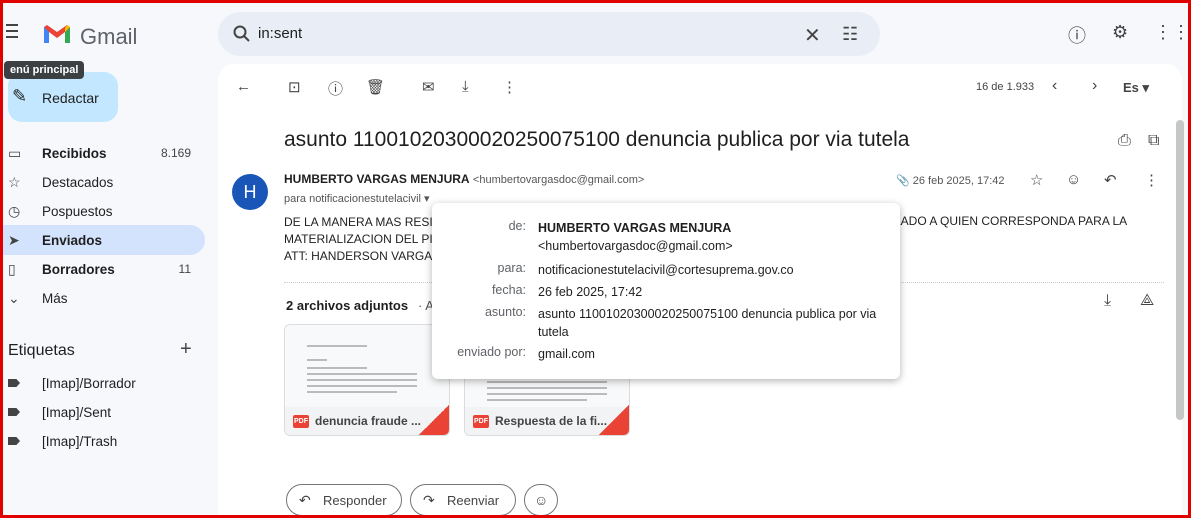 The width and height of the screenshot is (1191, 518). Describe the element at coordinates (102, 298) in the screenshot. I see `sidebar-item-more: ⌄ Más` at that location.